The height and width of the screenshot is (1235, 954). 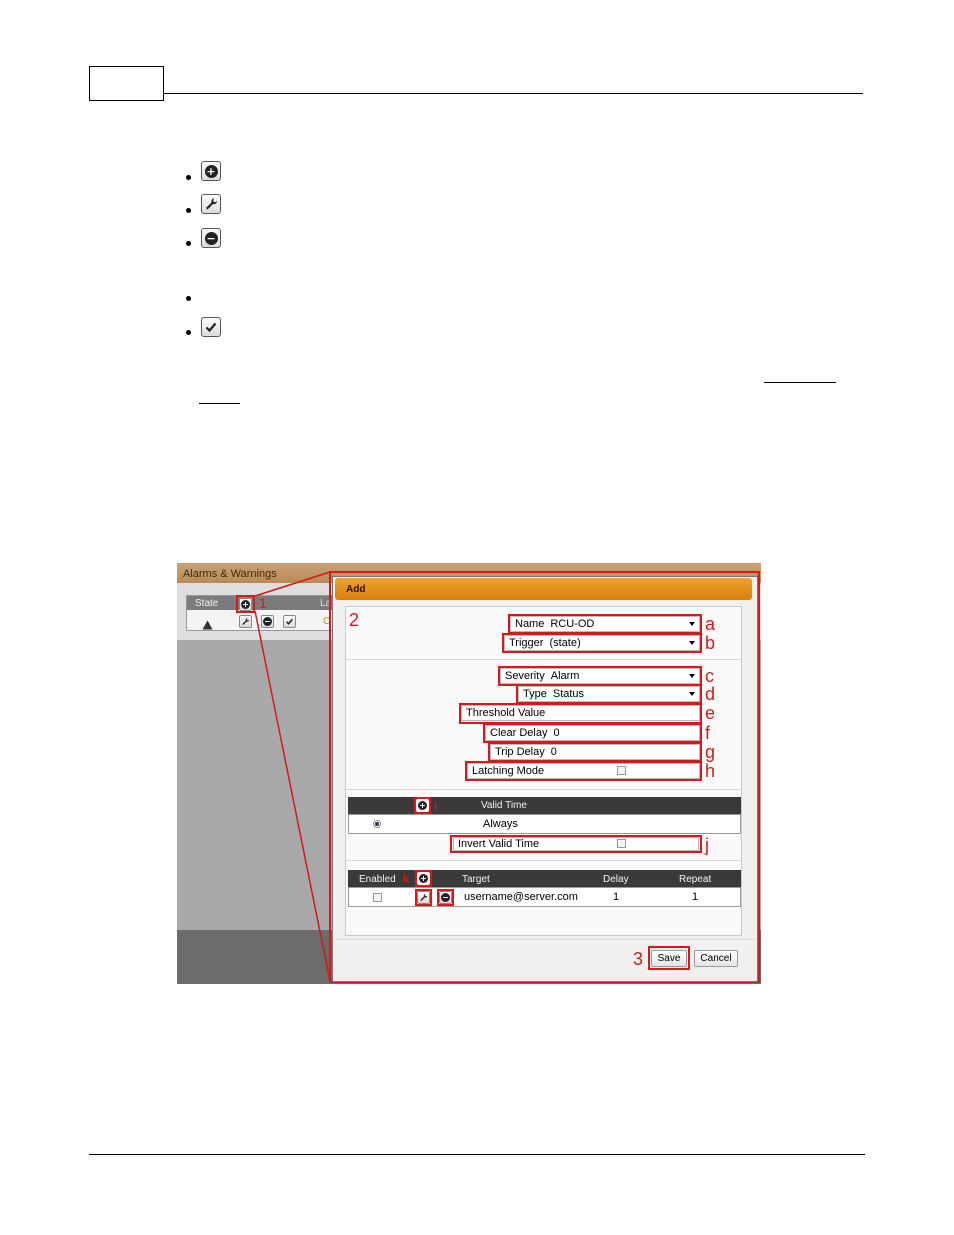 I want to click on callout-box-j, so click(x=576, y=844).